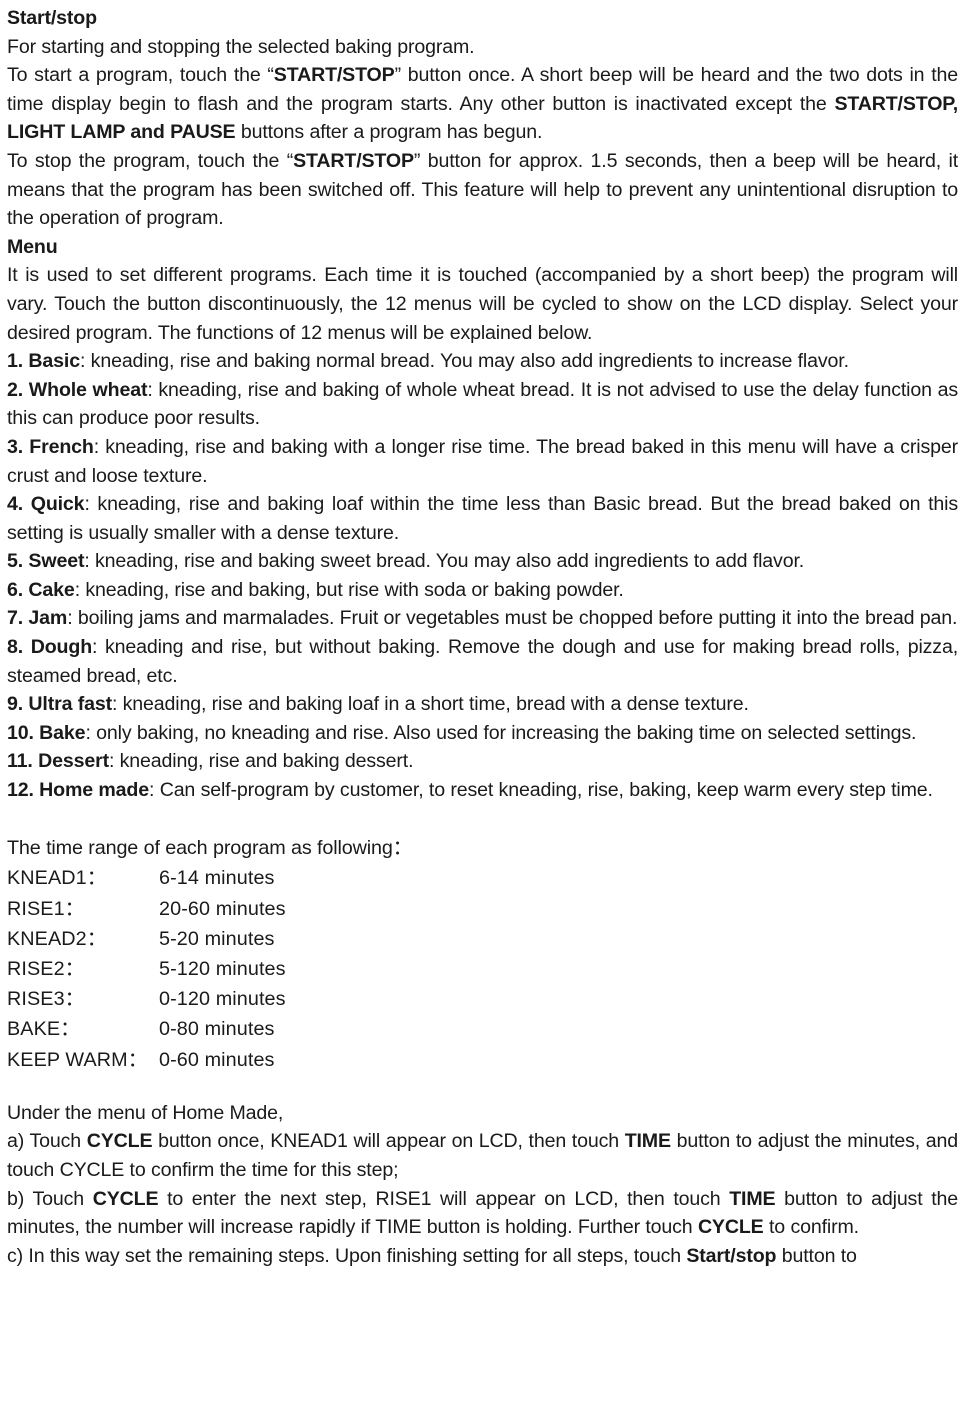 The height and width of the screenshot is (1410, 960). Describe the element at coordinates (47, 1141) in the screenshot. I see `step-a-part-1: a) Touch` at that location.